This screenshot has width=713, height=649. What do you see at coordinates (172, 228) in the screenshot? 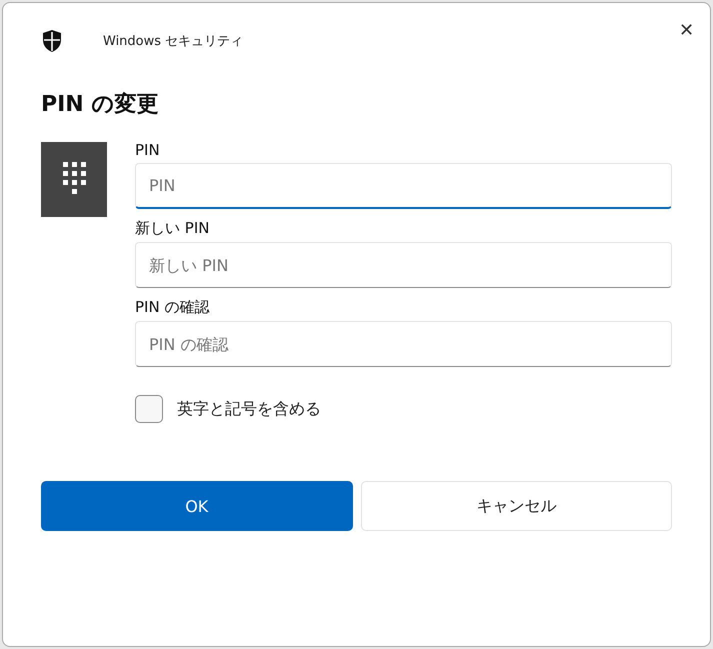
I see `field-label: 新しい PIN` at bounding box center [172, 228].